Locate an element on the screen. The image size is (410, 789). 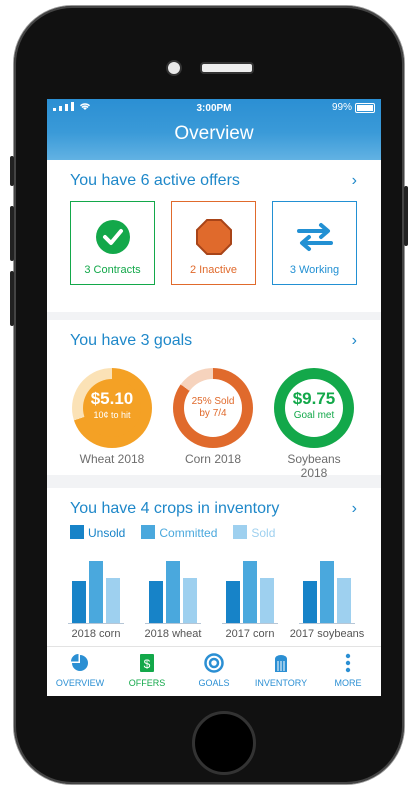
tab-offers: $ OFFERS is located at coordinates (147, 670).